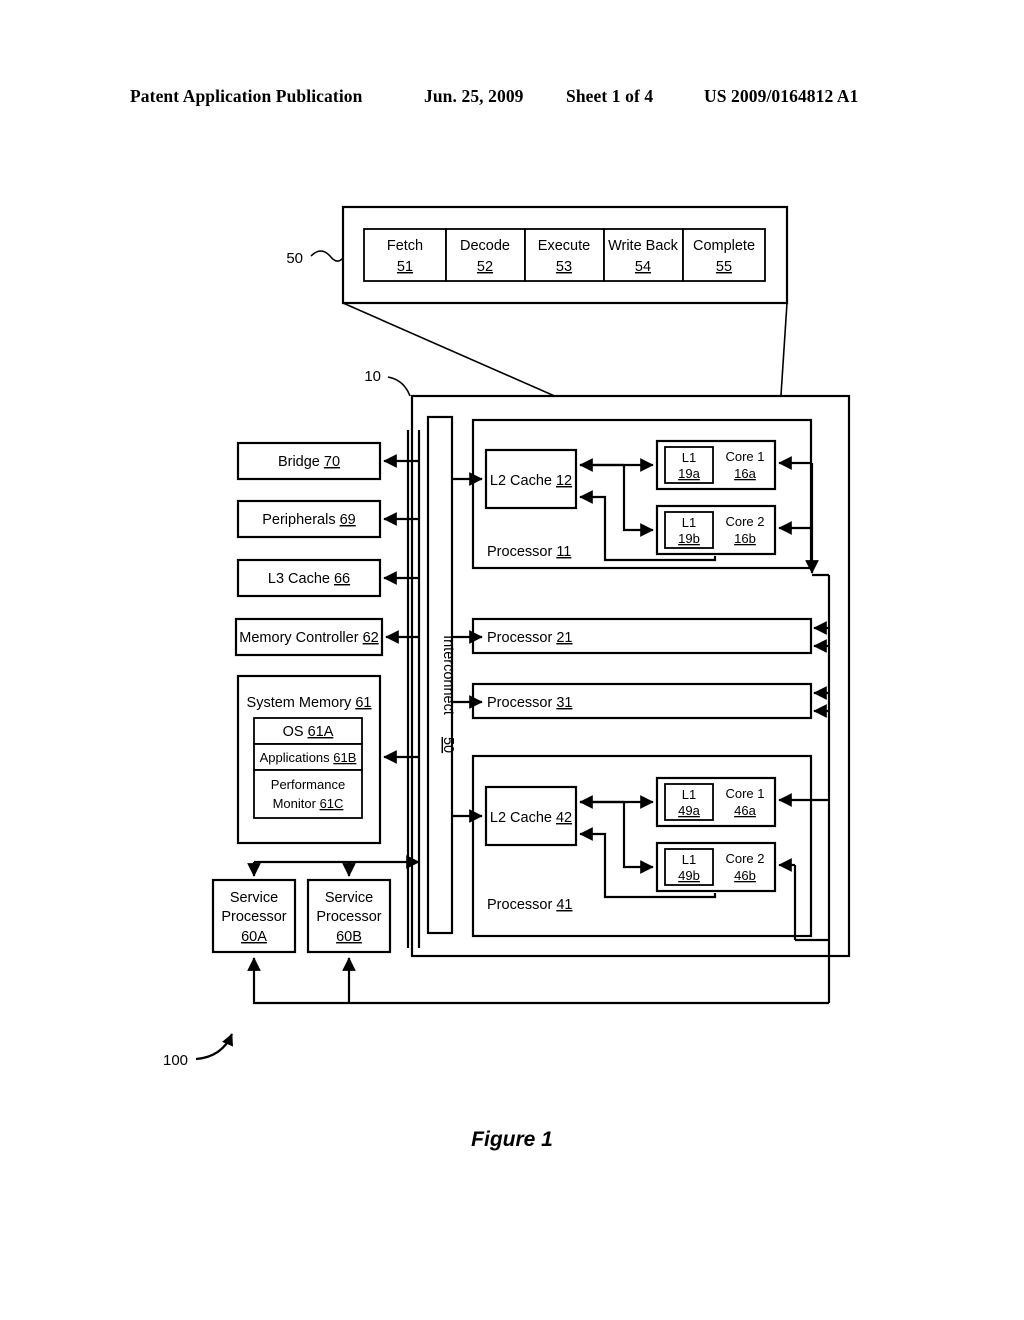 The image size is (1024, 1320). What do you see at coordinates (405, 246) in the screenshot?
I see `pipeline-stage-label-fetch: Fetch` at bounding box center [405, 246].